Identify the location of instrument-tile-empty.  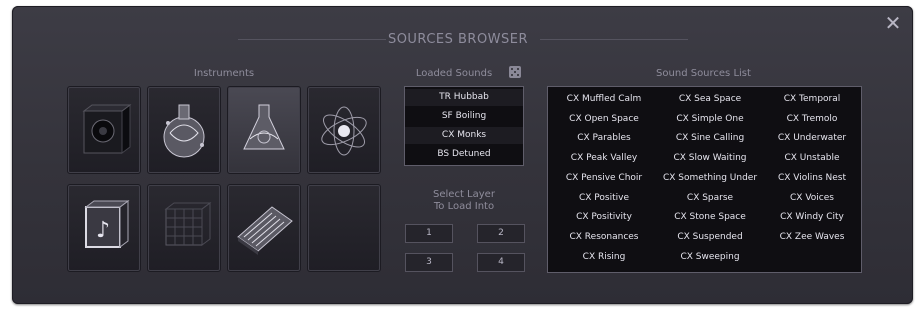
(344, 228).